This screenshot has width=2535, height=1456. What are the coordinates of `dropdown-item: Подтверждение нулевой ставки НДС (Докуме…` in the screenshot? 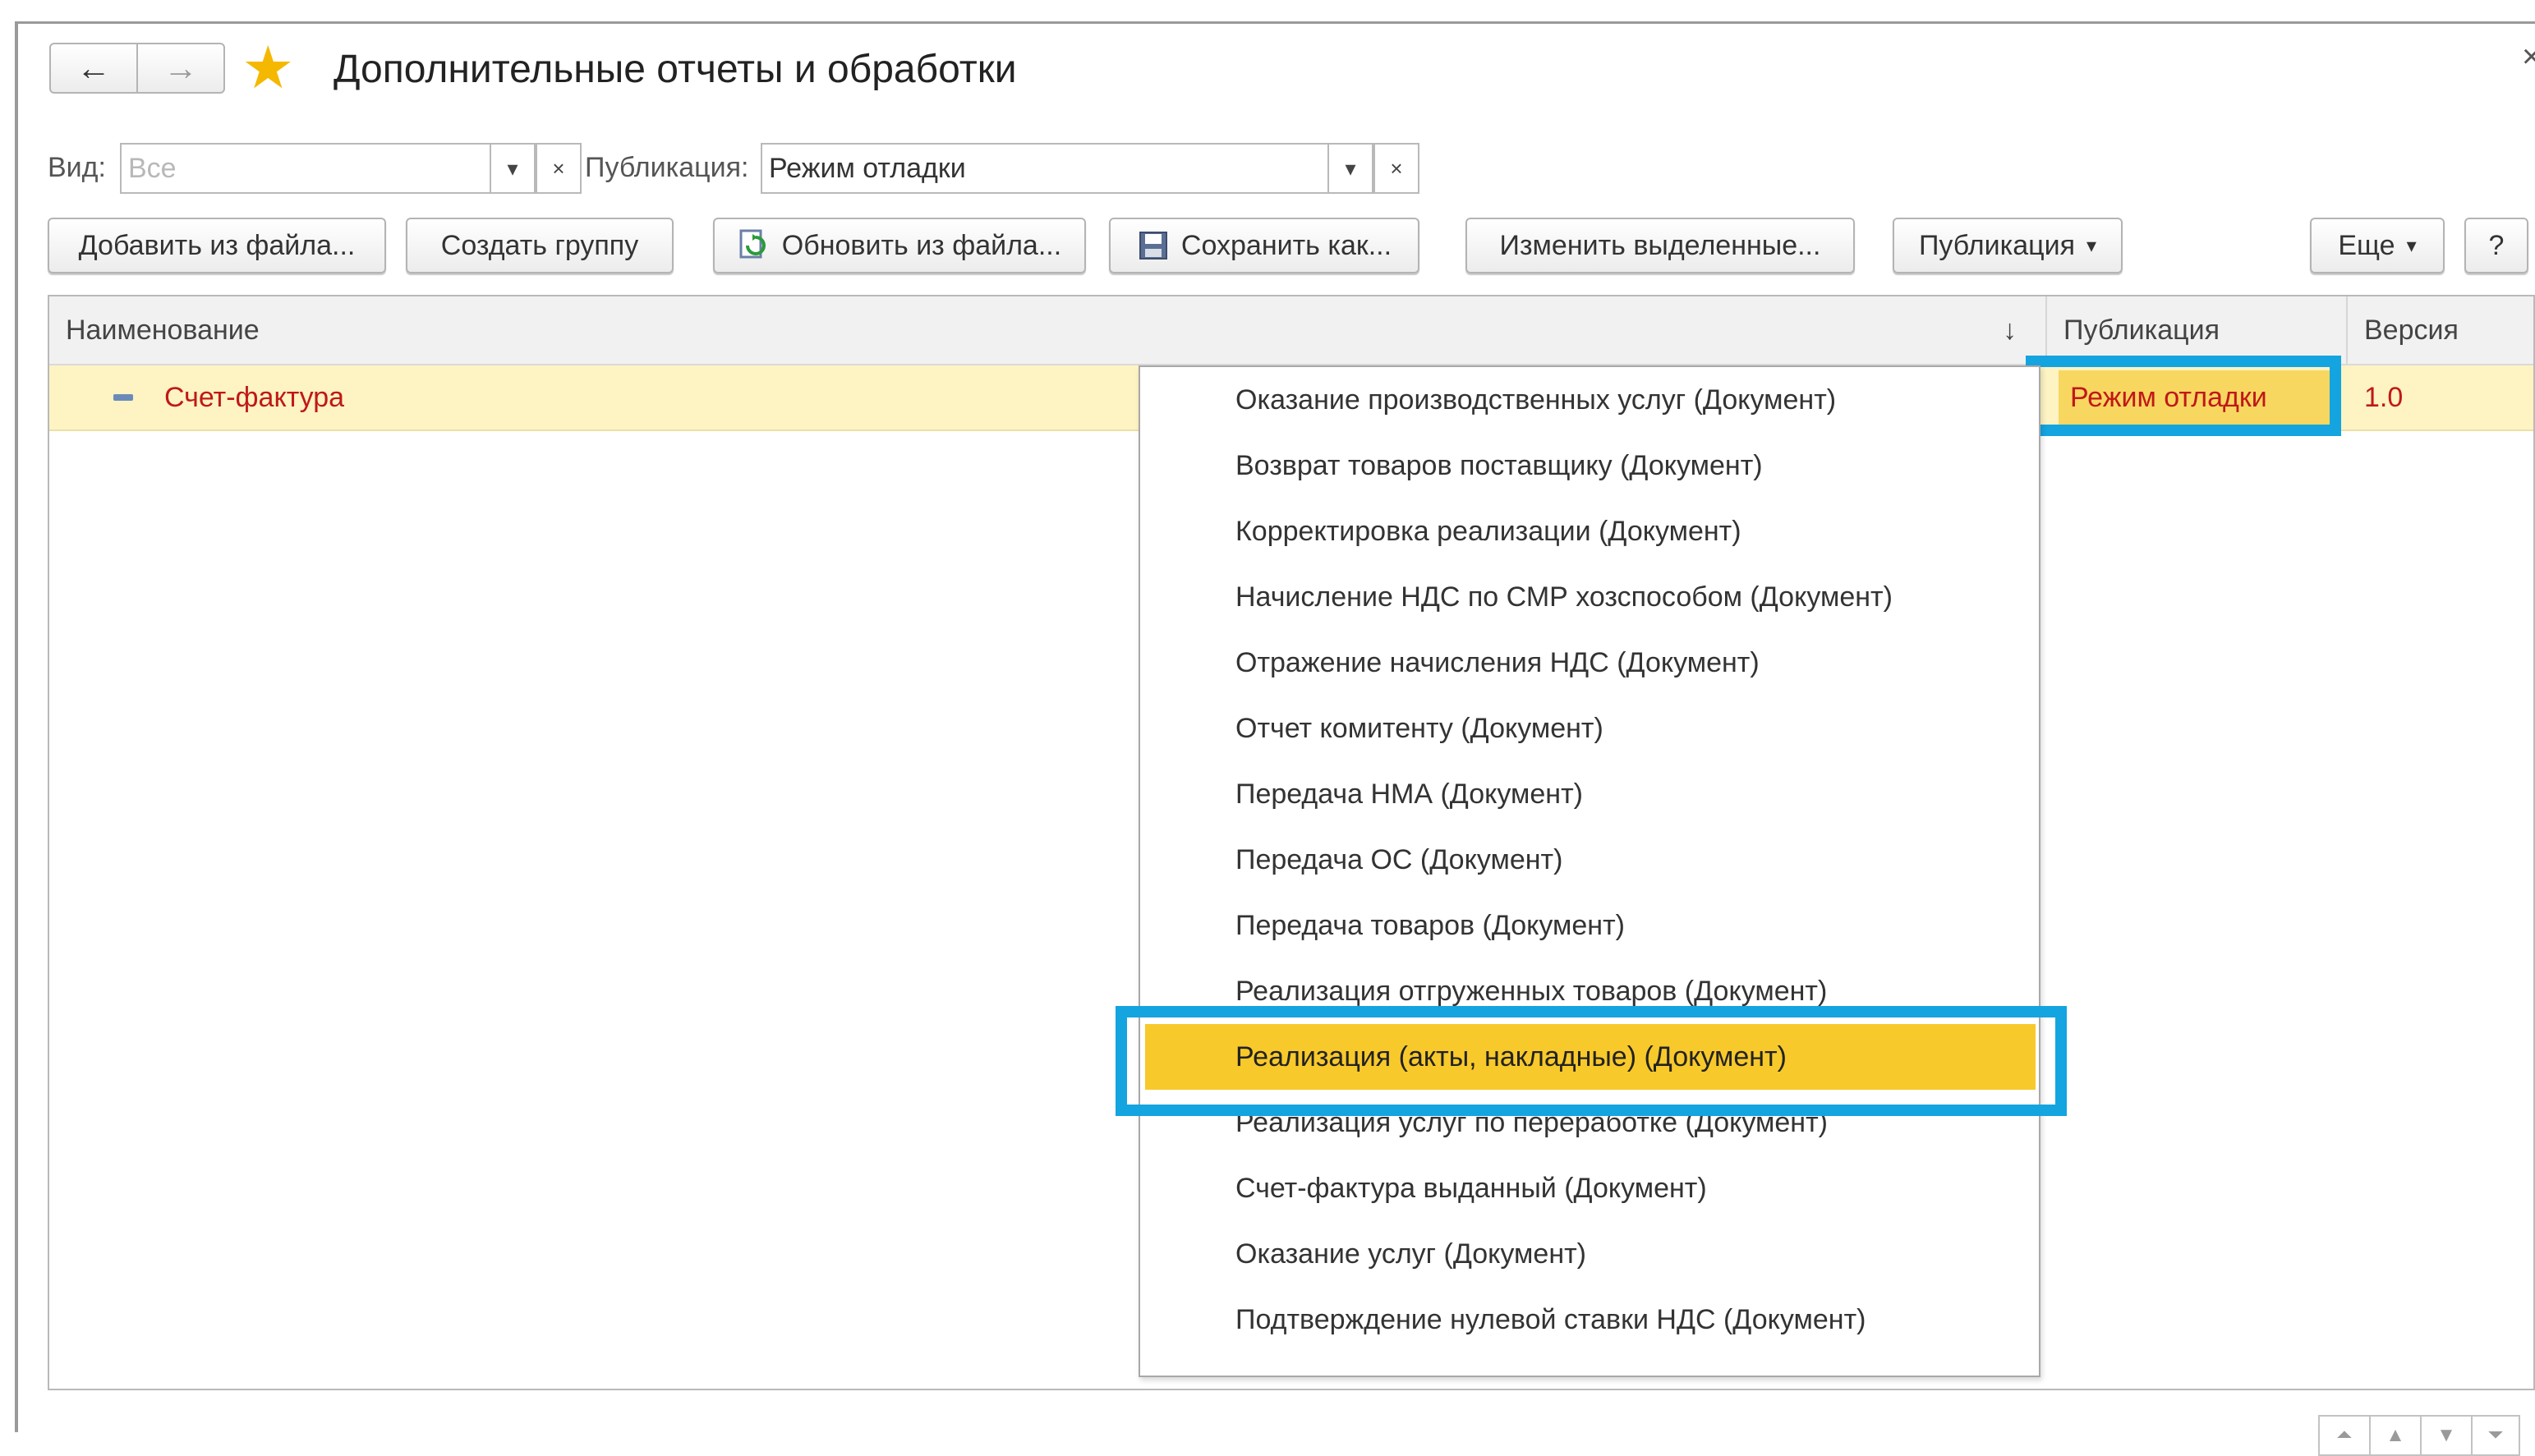 It's located at (1589, 1320).